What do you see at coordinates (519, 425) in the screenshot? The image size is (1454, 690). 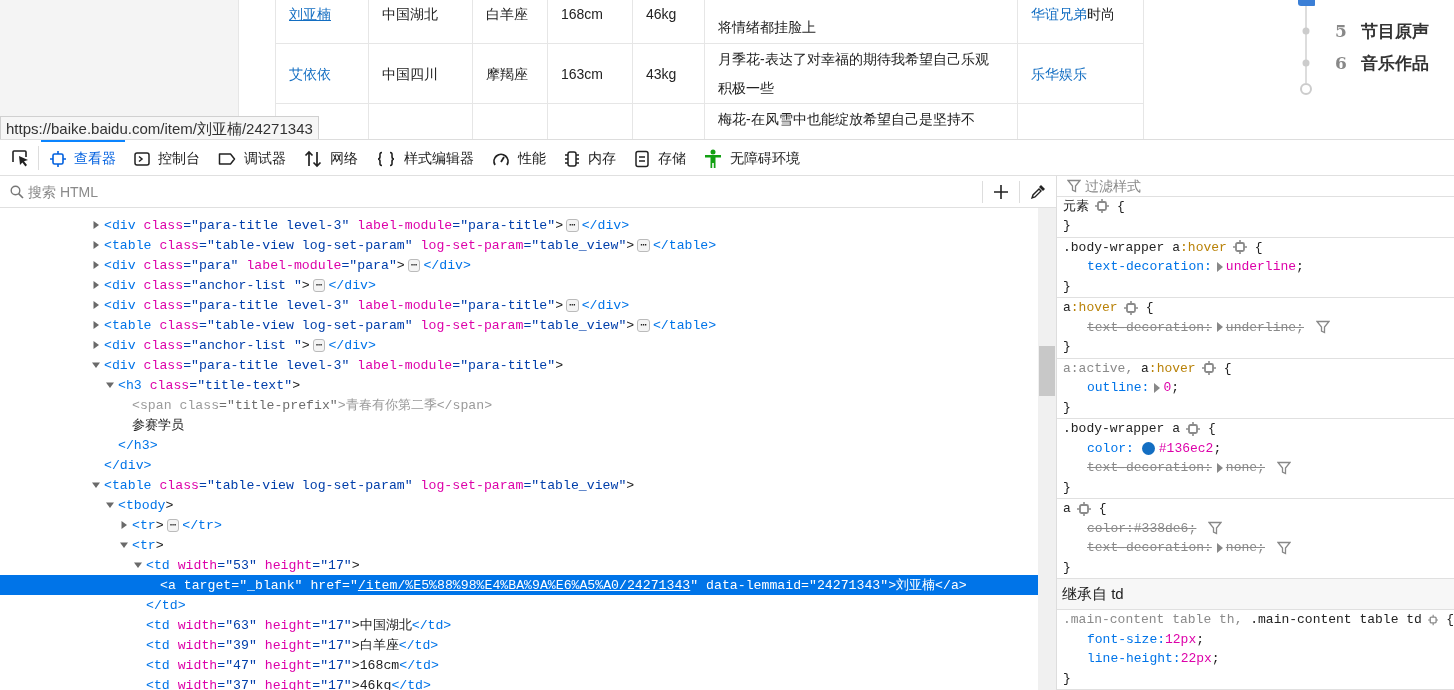 I see `tree-node: 参赛学员` at bounding box center [519, 425].